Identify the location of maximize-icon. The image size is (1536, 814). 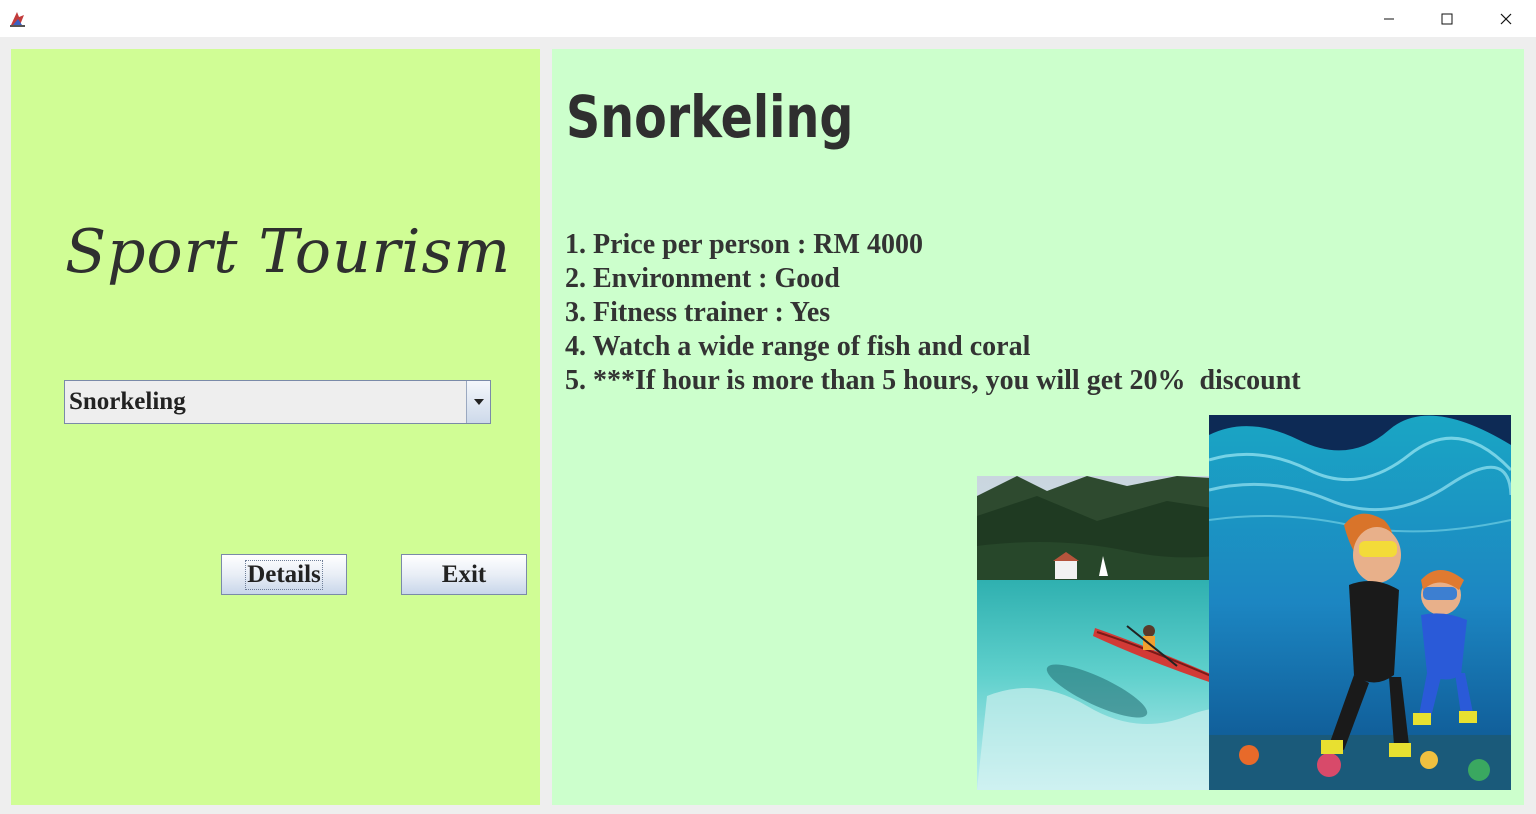
(1447, 18).